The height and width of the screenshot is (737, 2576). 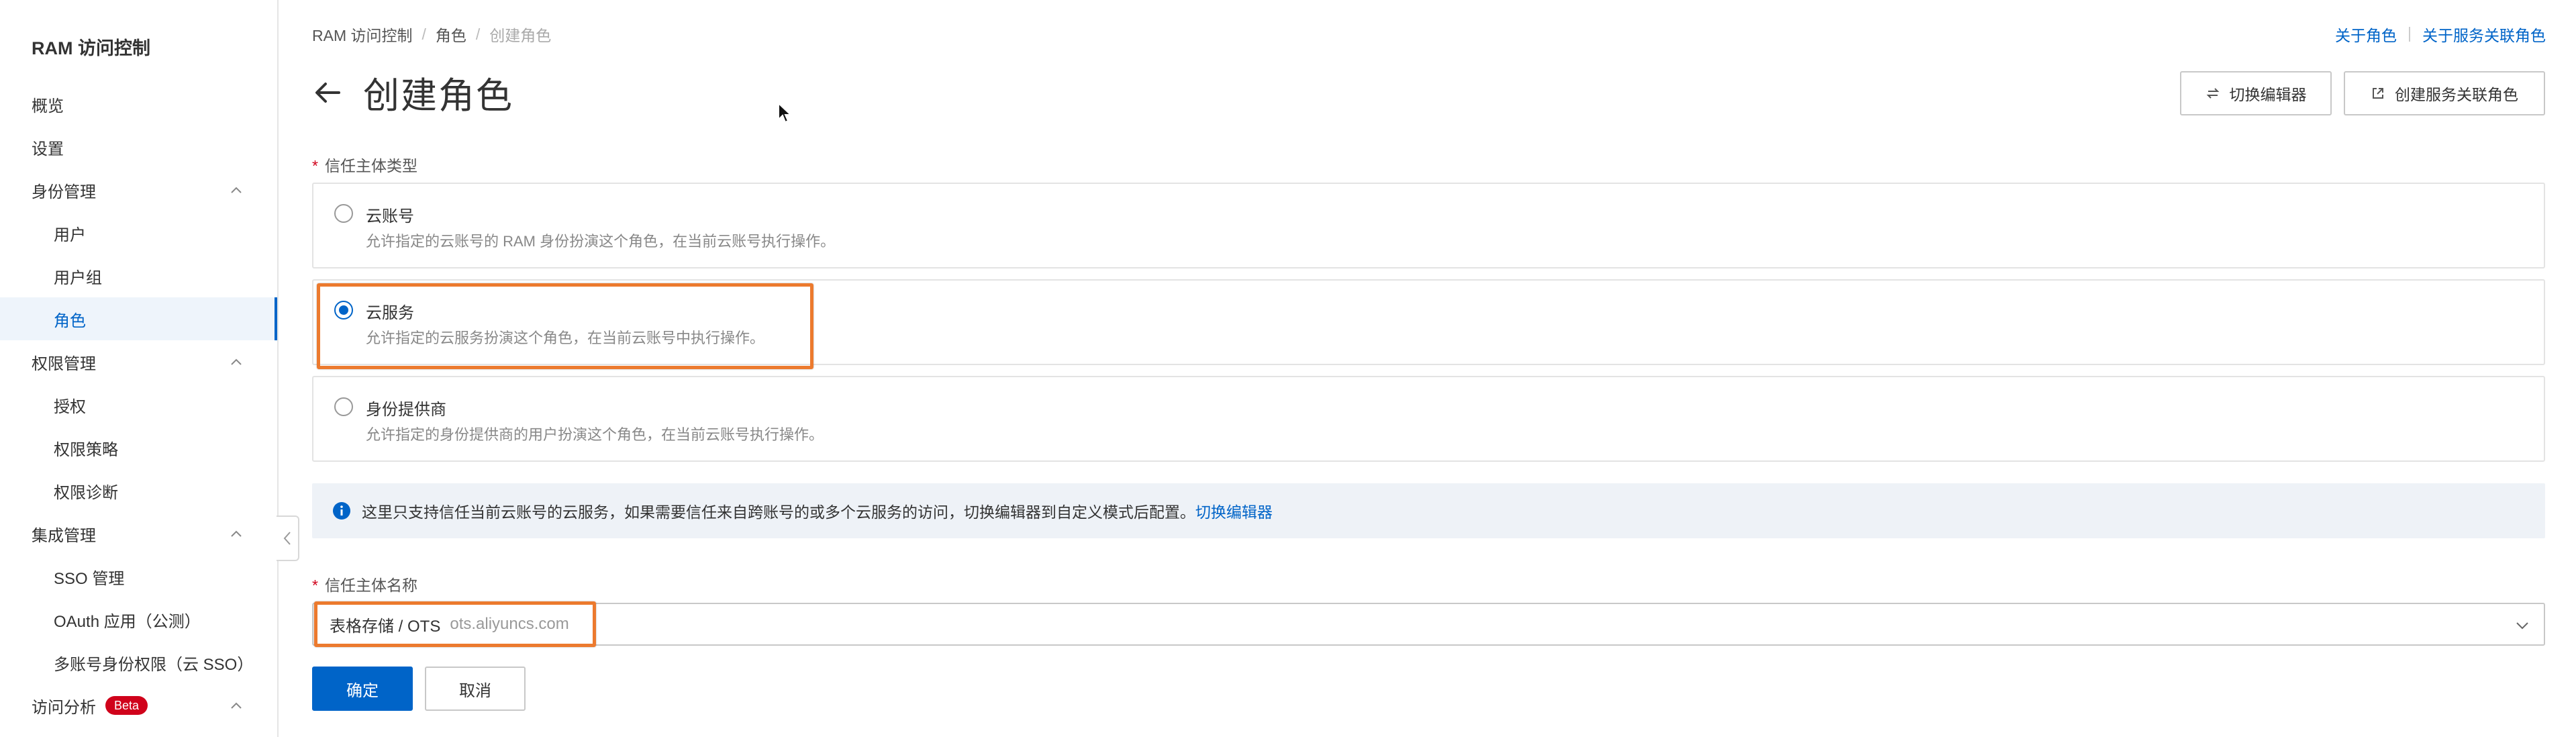 I want to click on chevron-down-icon, so click(x=2522, y=626).